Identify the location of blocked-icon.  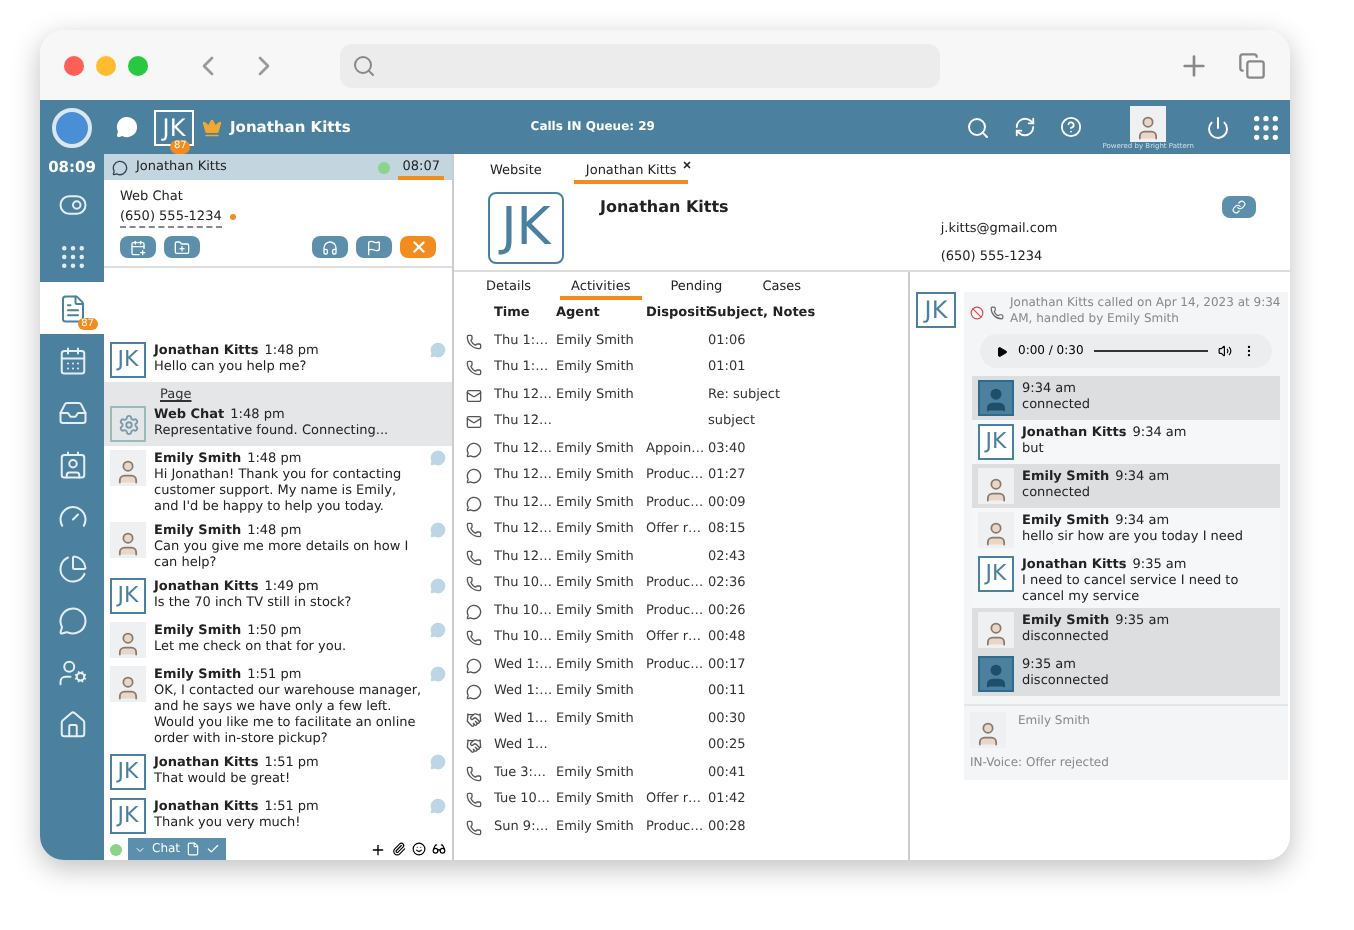
(977, 313).